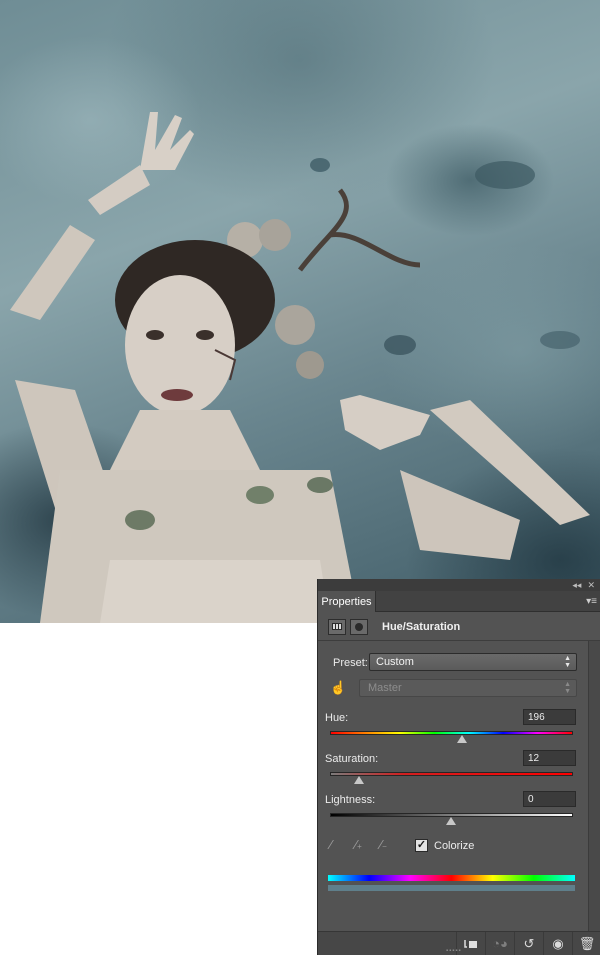  I want to click on reset-icon: ↺, so click(528, 943).